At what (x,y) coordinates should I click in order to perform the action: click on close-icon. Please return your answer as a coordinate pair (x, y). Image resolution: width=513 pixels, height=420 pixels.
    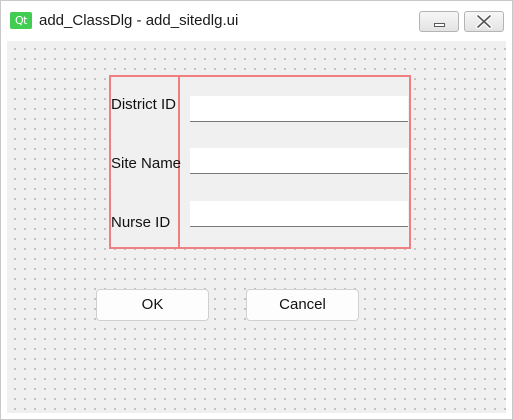
    Looking at the image, I should click on (484, 21).